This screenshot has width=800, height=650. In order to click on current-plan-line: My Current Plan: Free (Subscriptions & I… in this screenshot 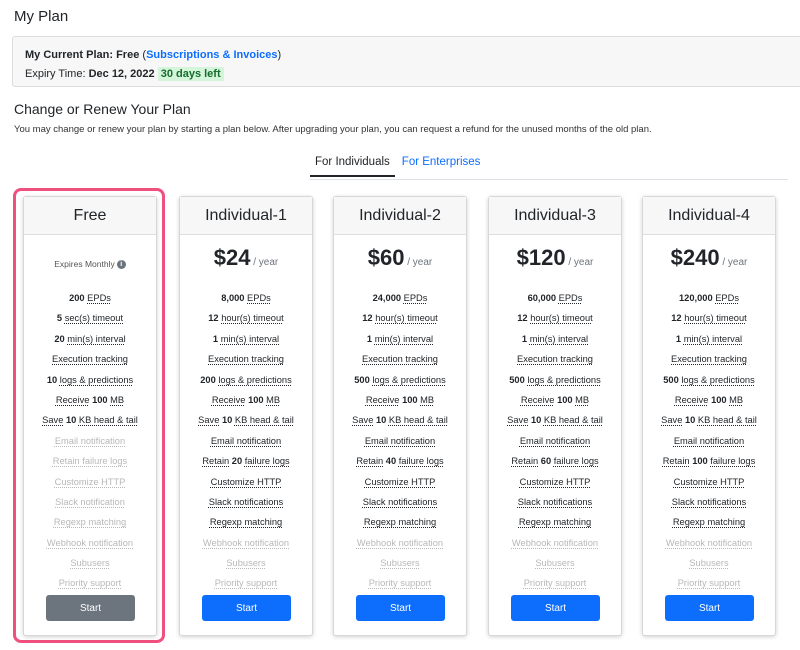, I will do `click(412, 55)`.